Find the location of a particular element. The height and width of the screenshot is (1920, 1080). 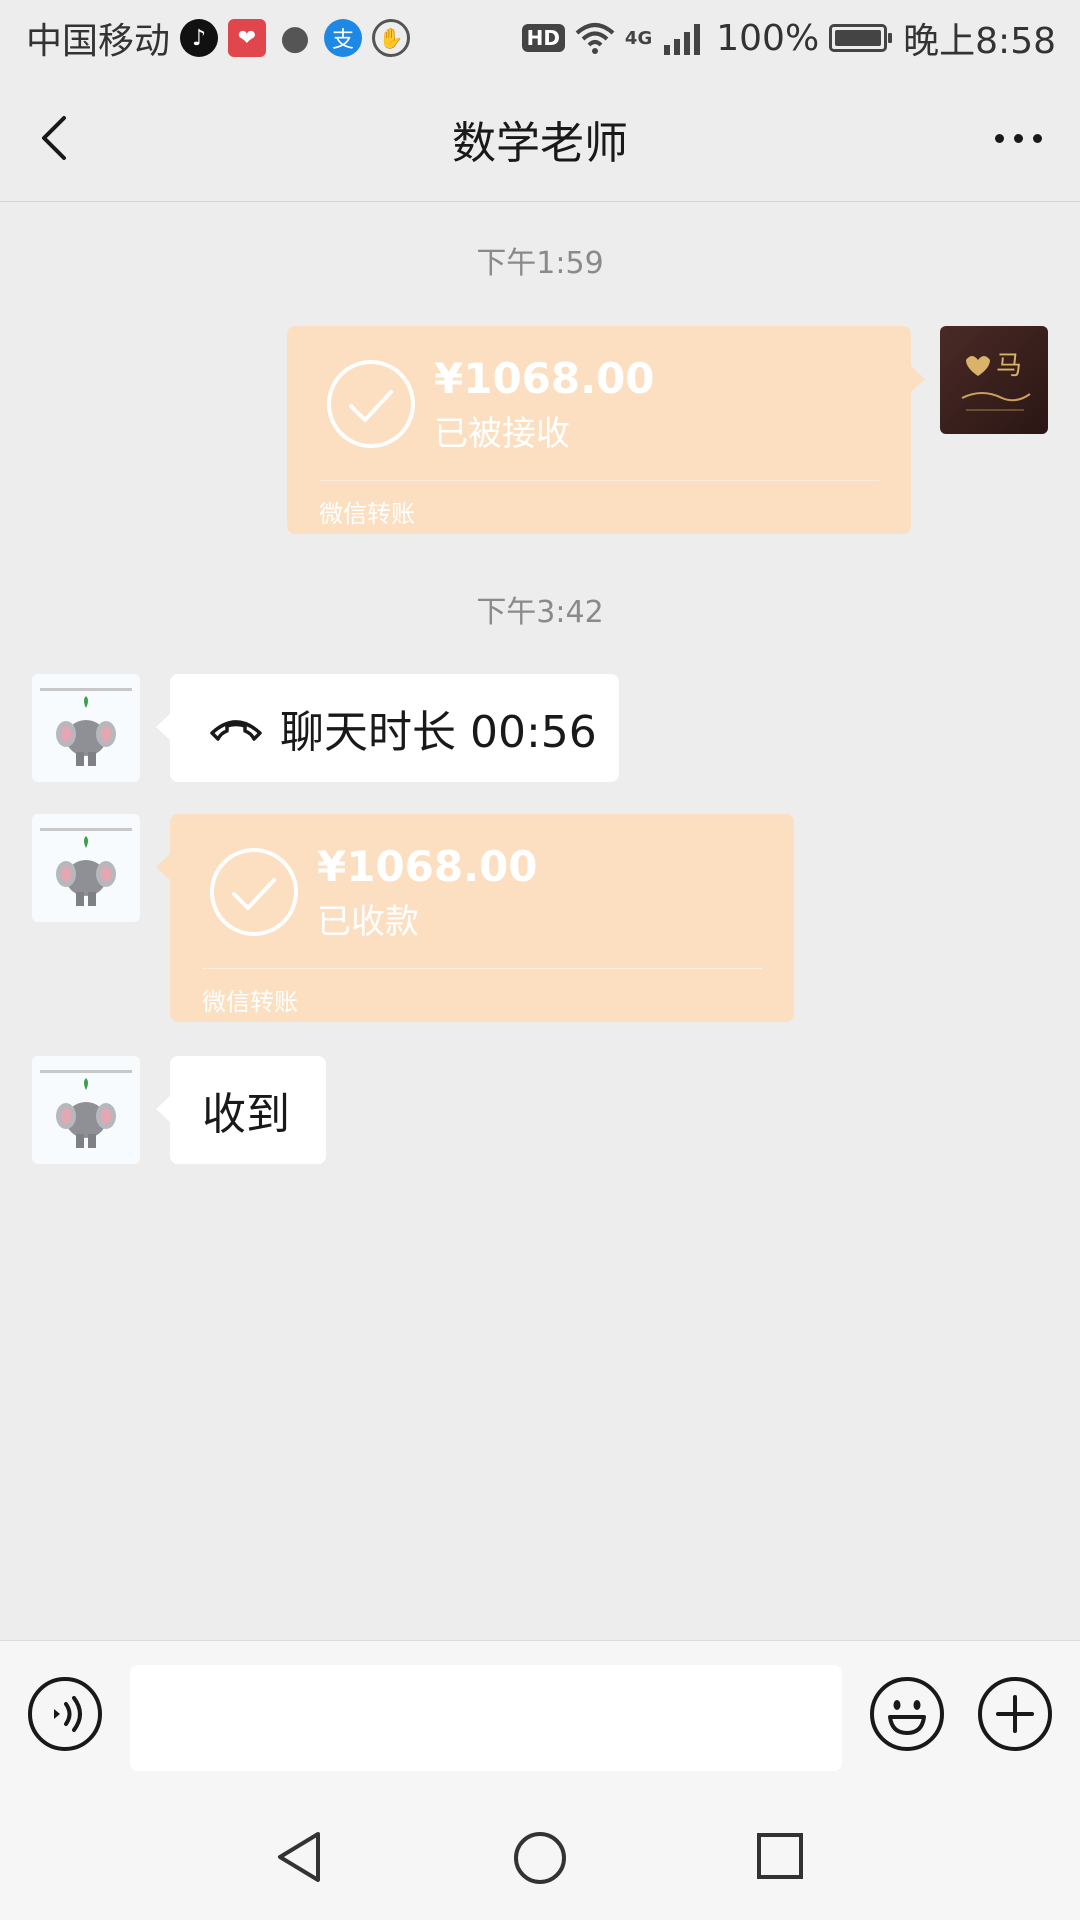

call-duration-text: 聊天时长 00:56 is located at coordinates (438, 732).